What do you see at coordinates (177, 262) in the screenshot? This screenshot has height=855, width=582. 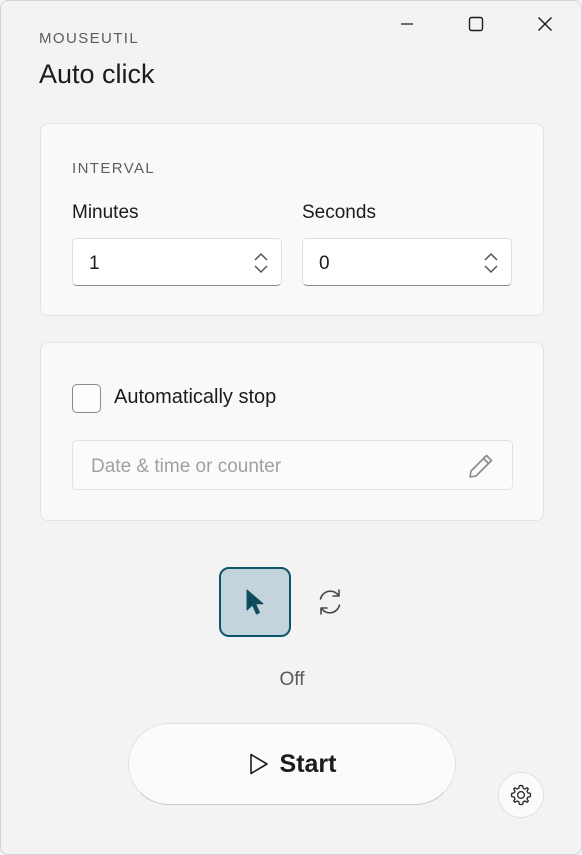 I see `minutes-number-box: 1` at bounding box center [177, 262].